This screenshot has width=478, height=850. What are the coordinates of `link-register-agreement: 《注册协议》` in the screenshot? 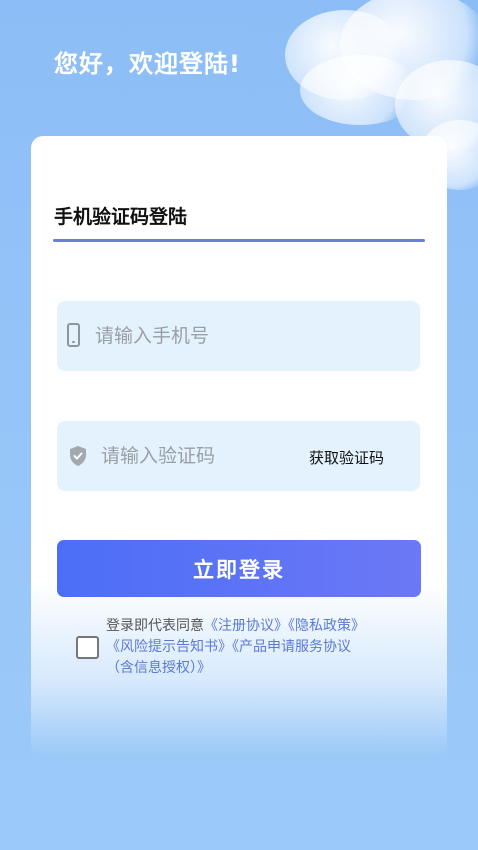 It's located at (246, 626).